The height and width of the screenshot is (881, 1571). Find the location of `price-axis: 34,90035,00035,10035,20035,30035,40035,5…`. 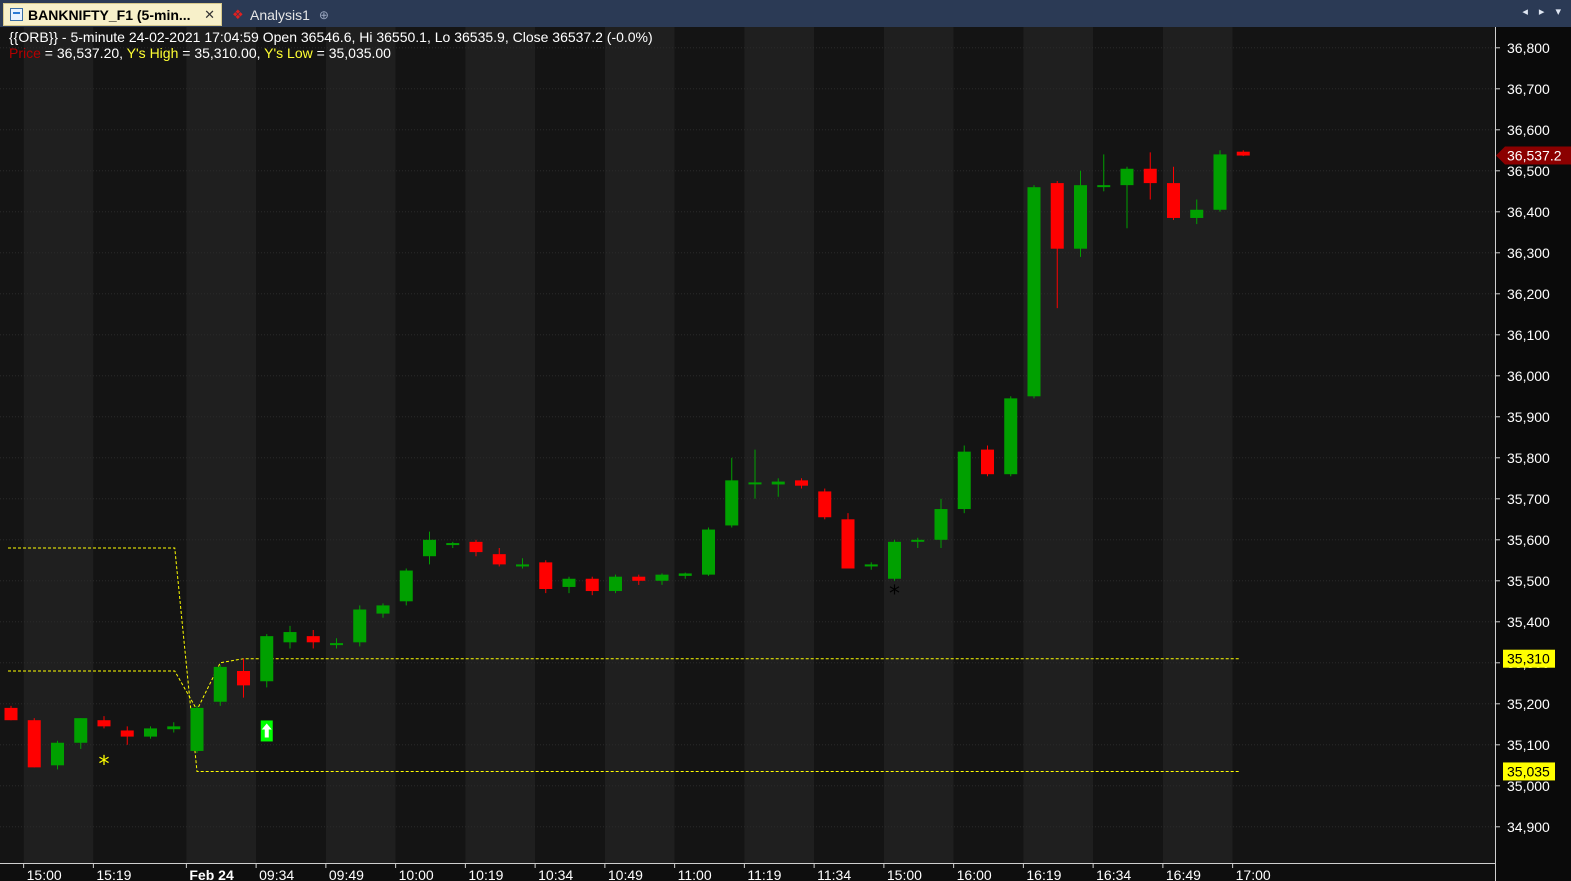

price-axis: 34,90035,00035,10035,20035,30035,40035,5… is located at coordinates (1533, 454).